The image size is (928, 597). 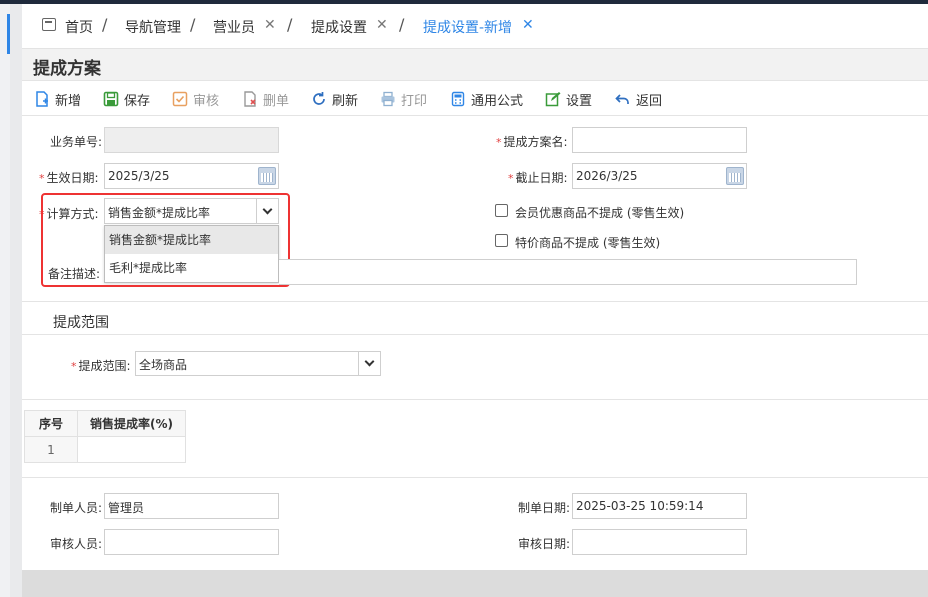 I want to click on delete-doc-icon, so click(x=250, y=99).